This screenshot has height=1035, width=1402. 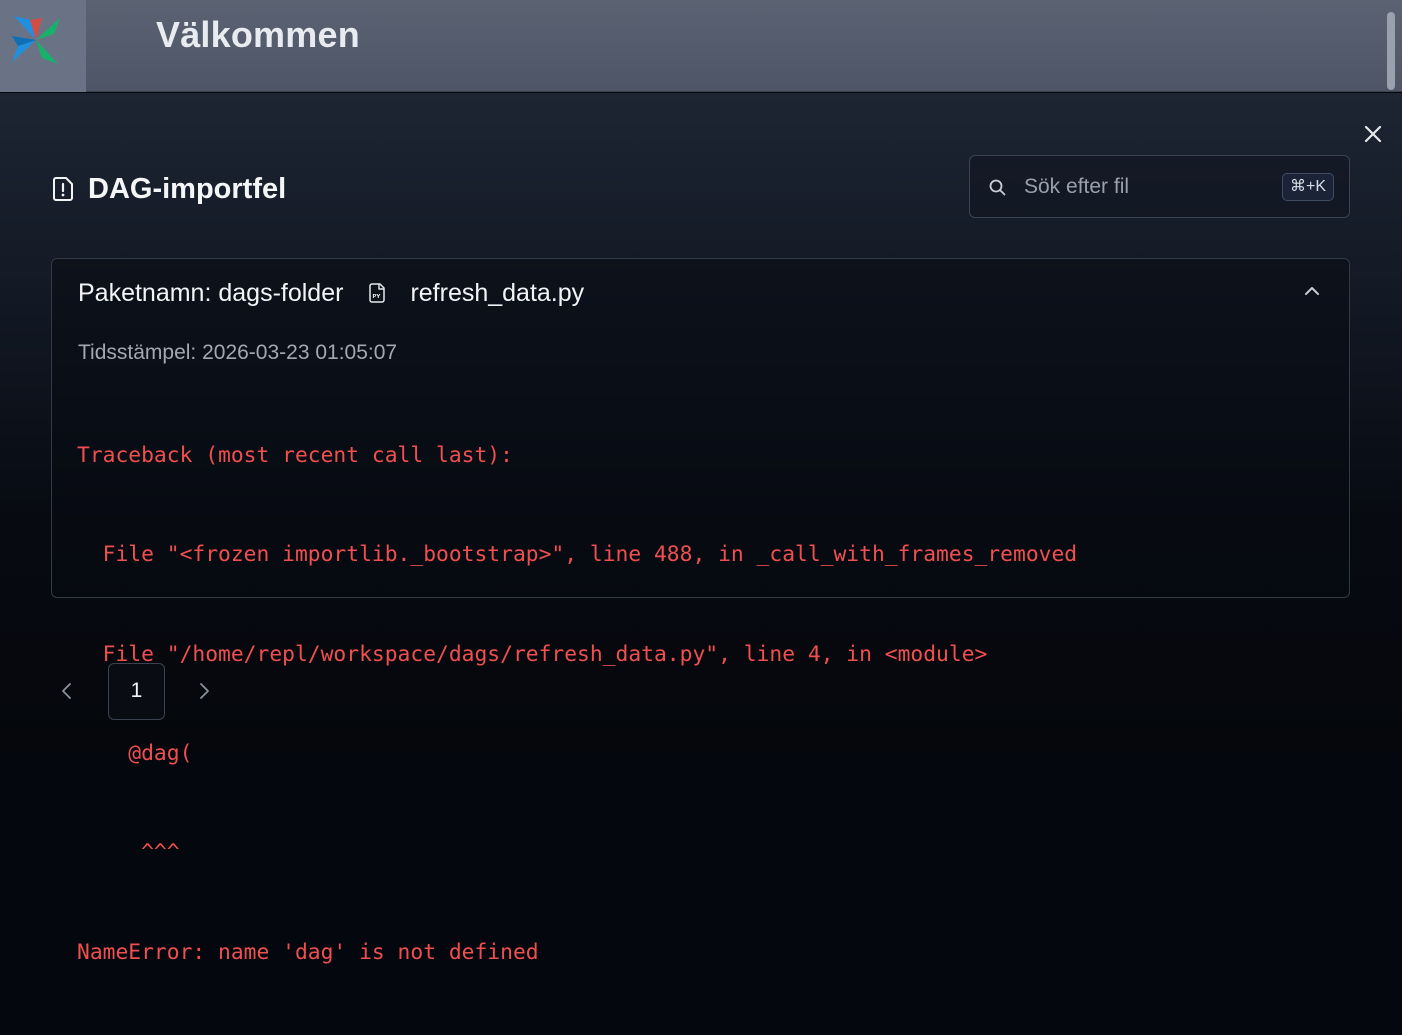 What do you see at coordinates (36, 40) in the screenshot?
I see `pinwheel-logo-icon` at bounding box center [36, 40].